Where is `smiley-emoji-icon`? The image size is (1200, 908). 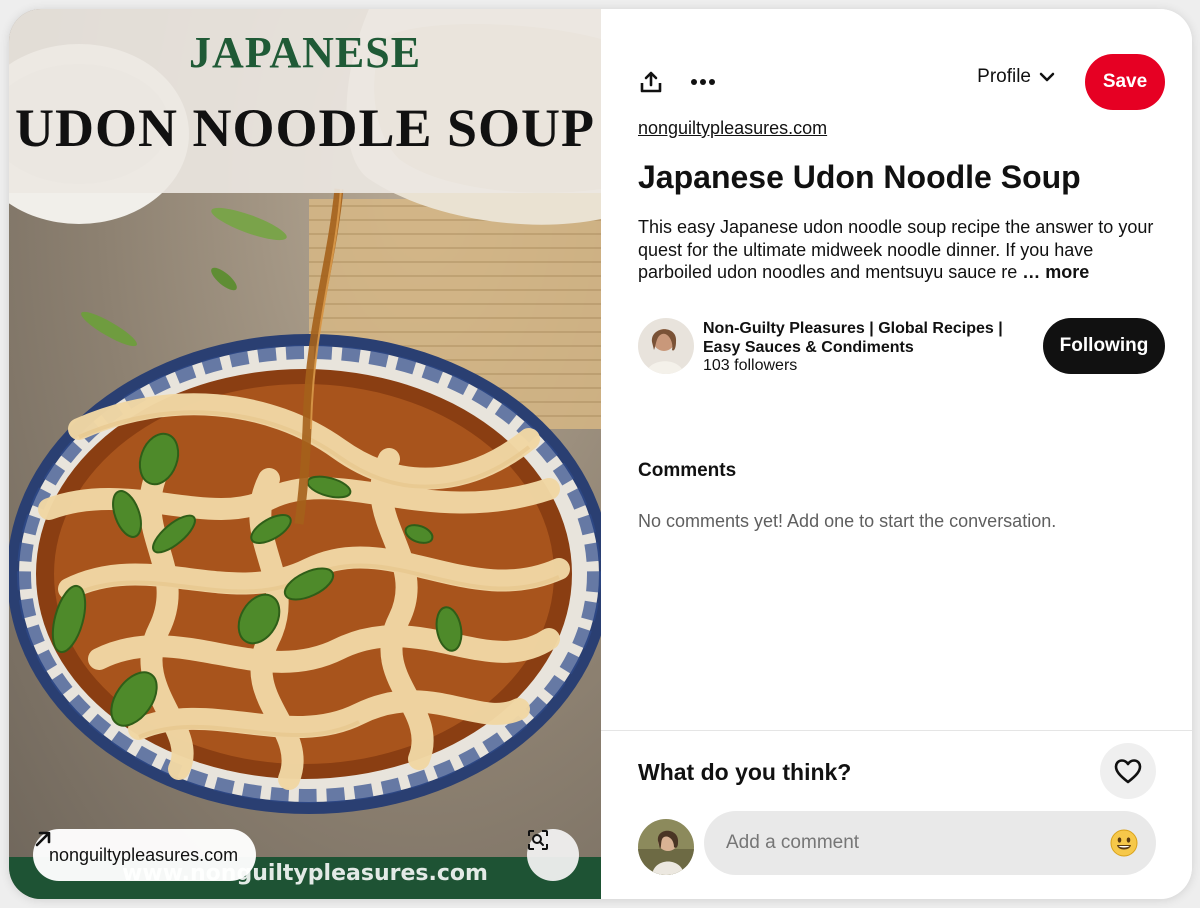
smiley-emoji-icon is located at coordinates (1124, 843).